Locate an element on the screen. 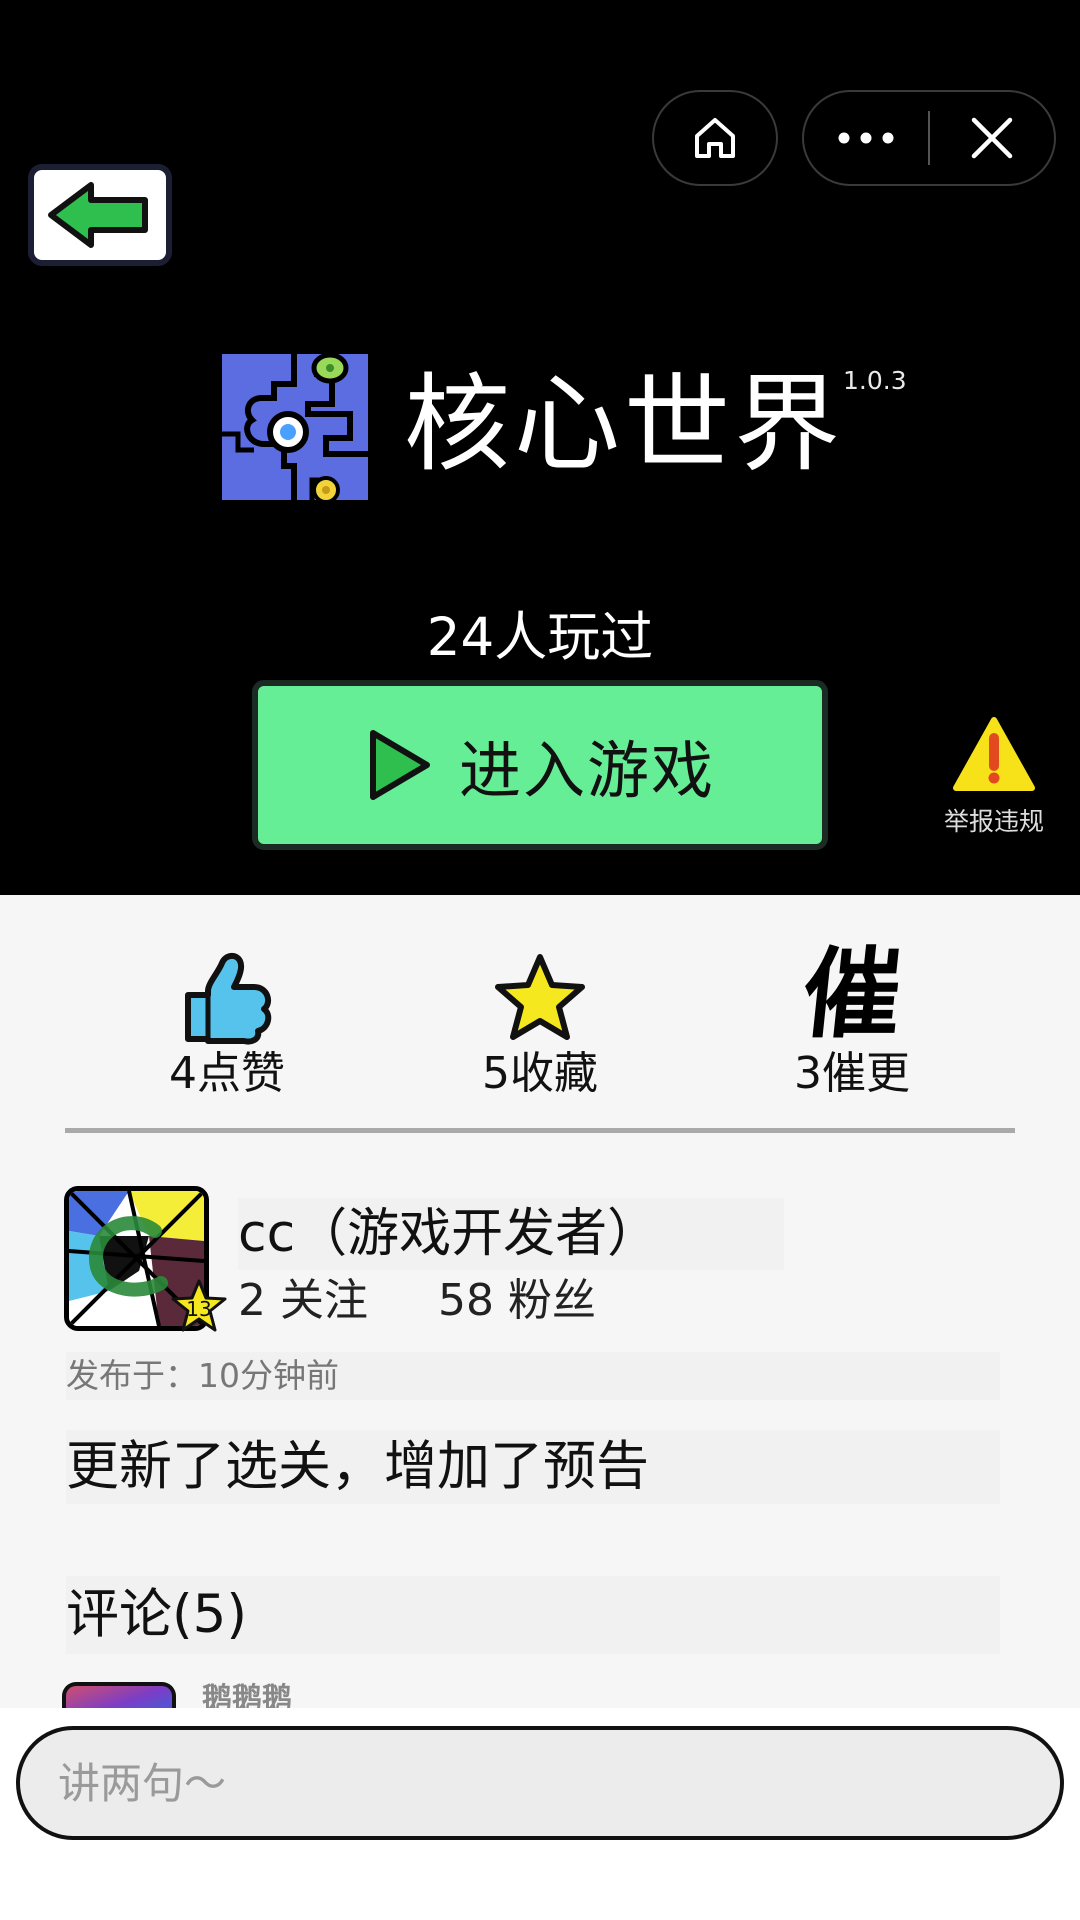  author-stats: 2 关注 58 粉丝 is located at coordinates (417, 1301).